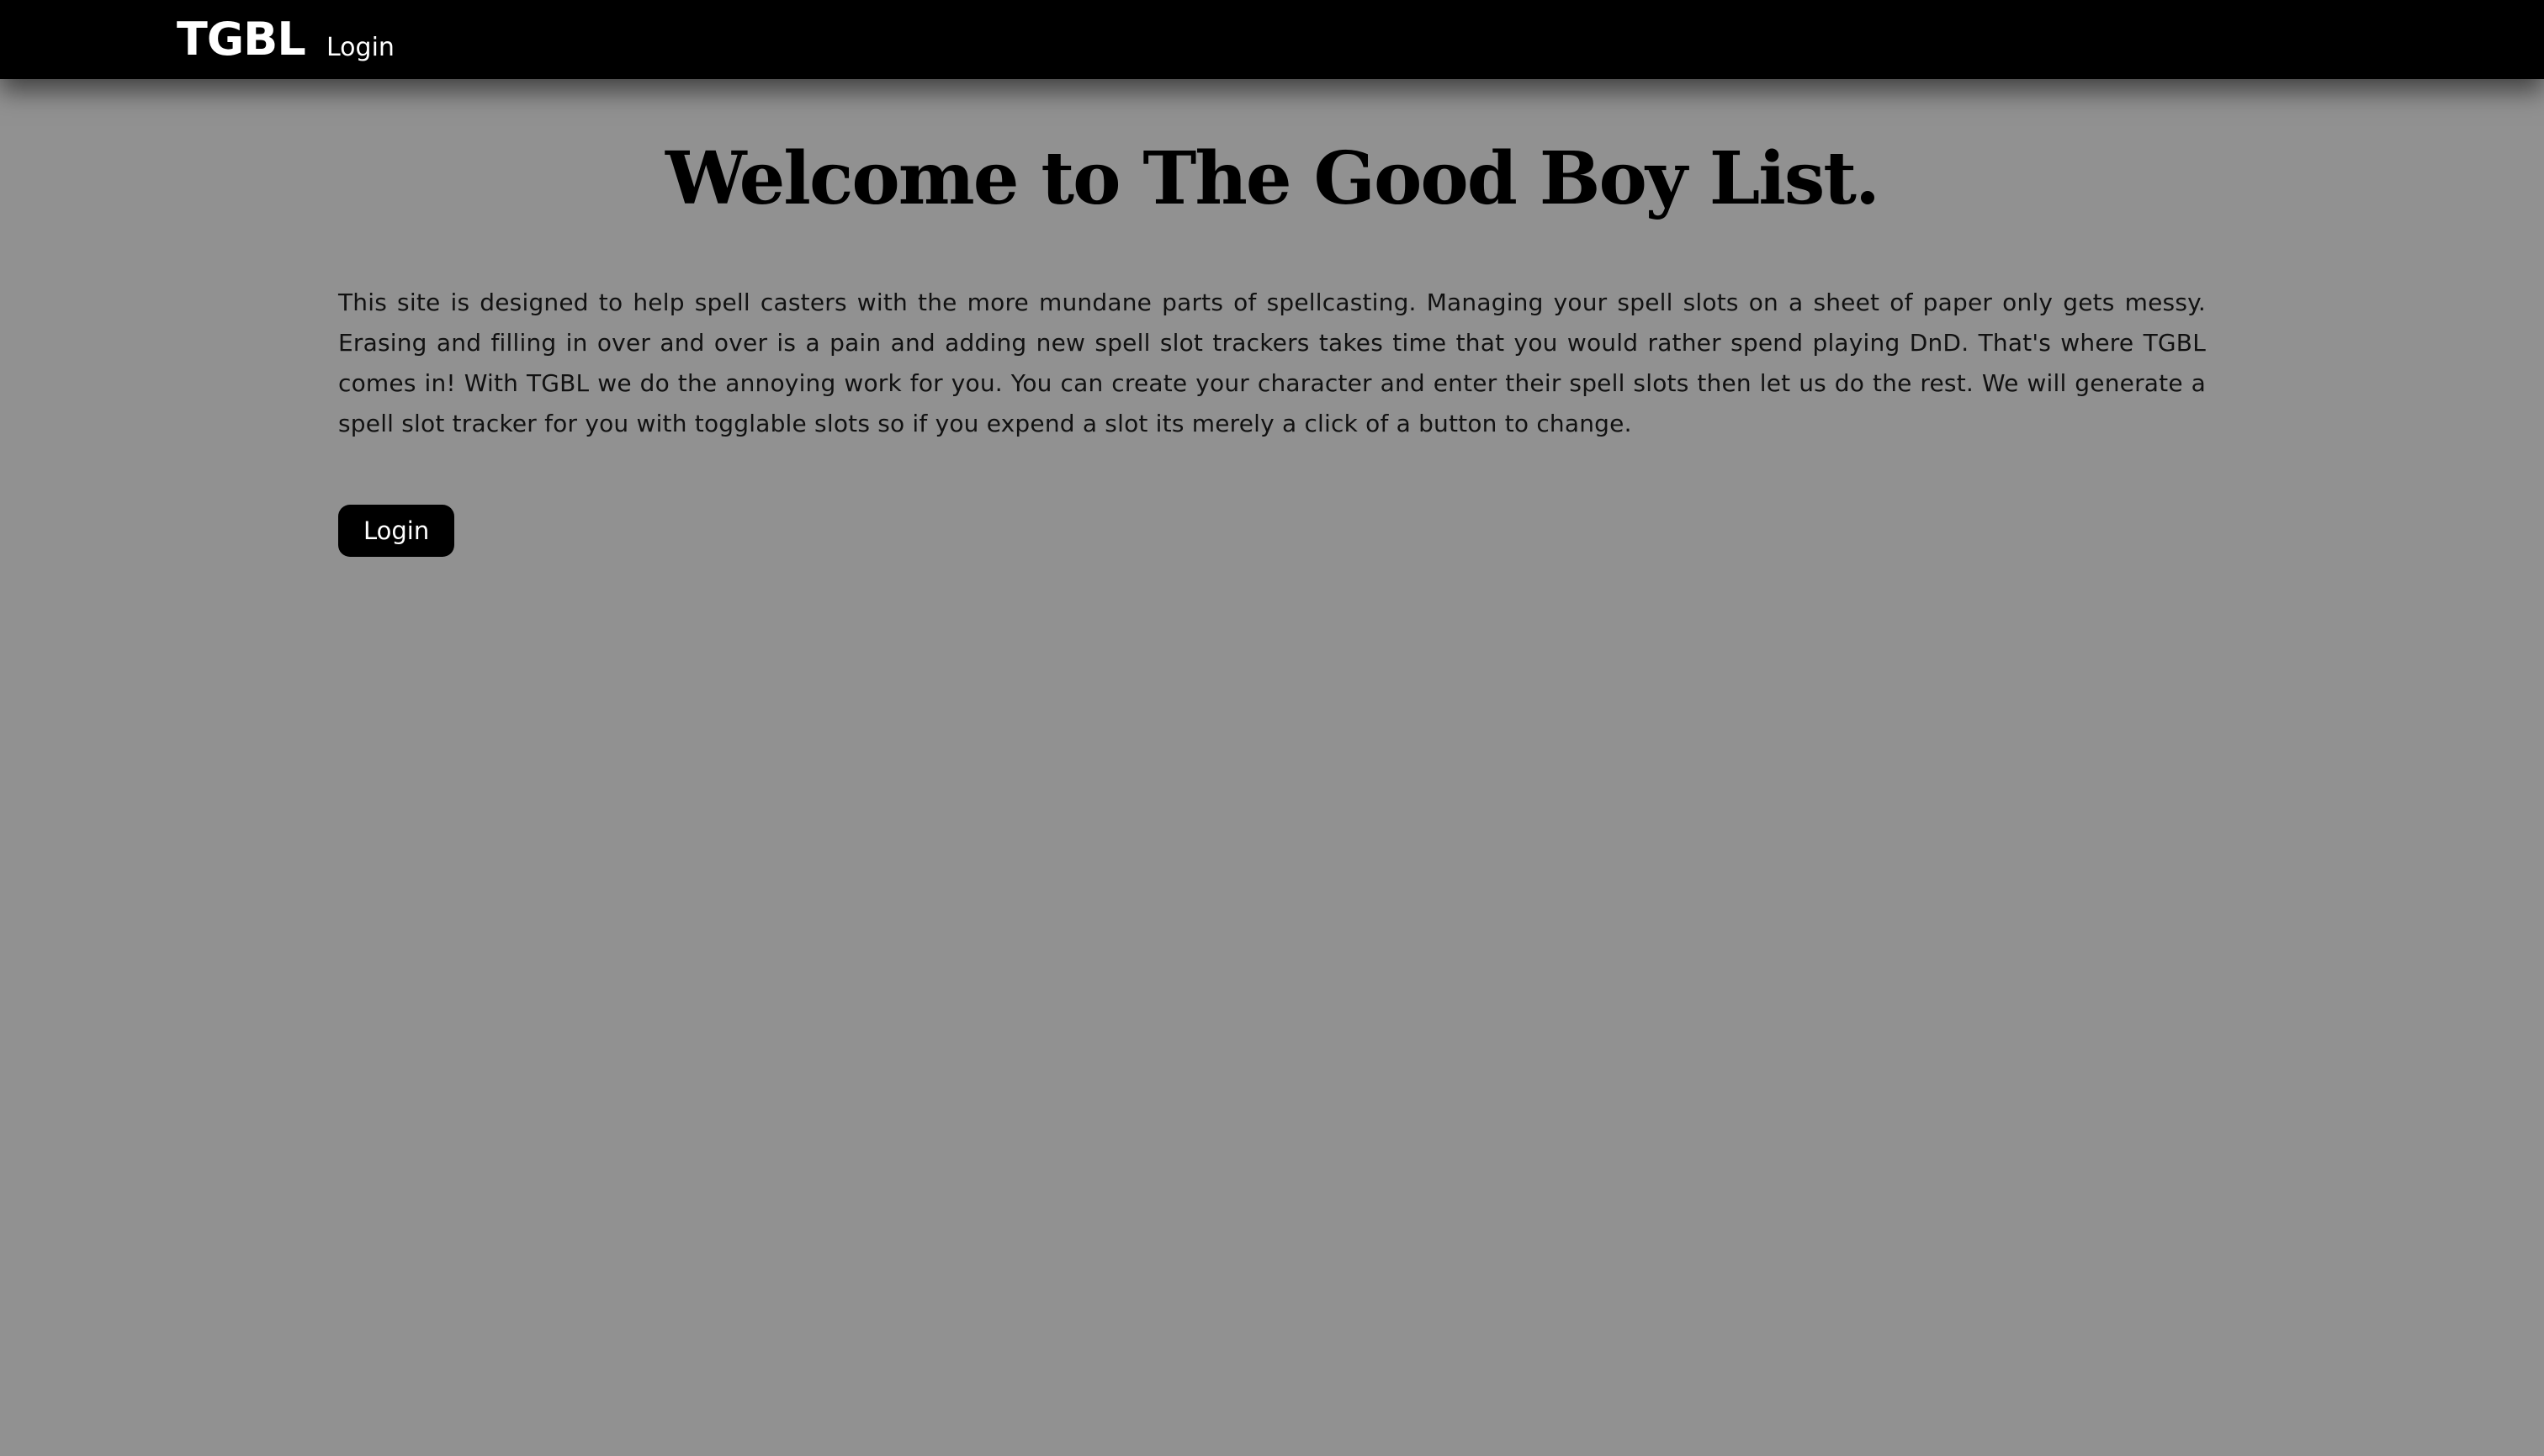  I want to click on nav-login-link: Login, so click(360, 48).